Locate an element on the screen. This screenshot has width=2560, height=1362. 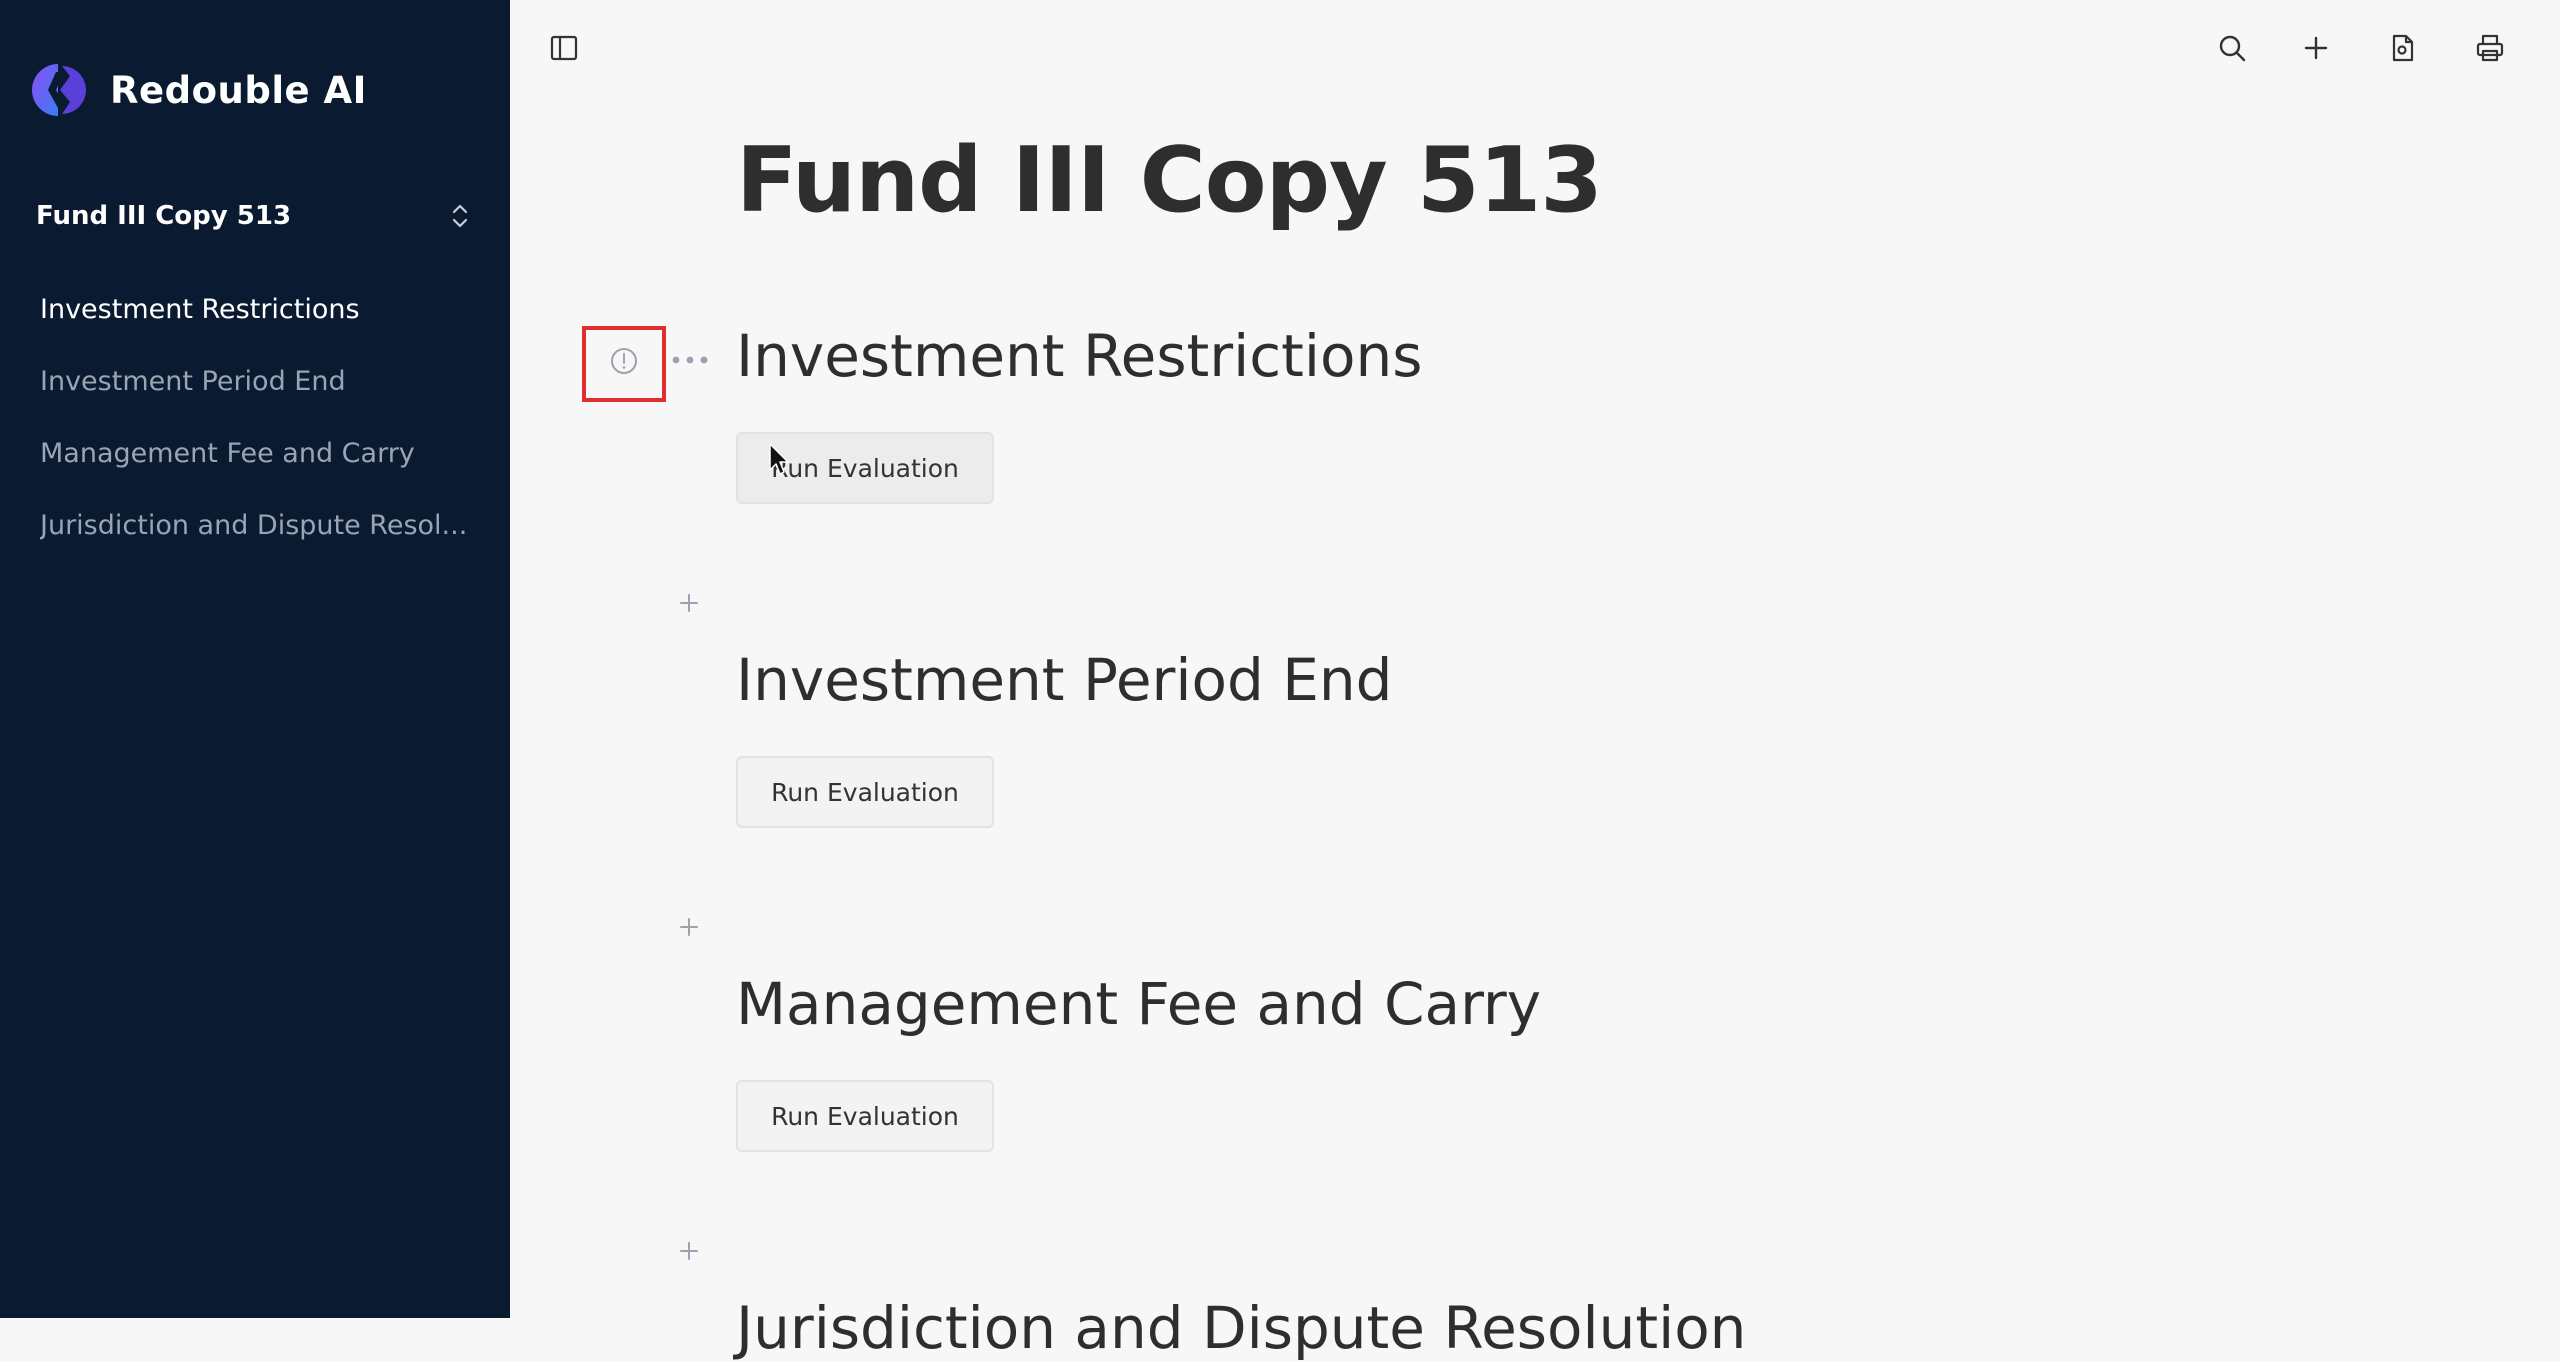
sidebar-item-investment-period-end: Investment Period End is located at coordinates (260, 394).